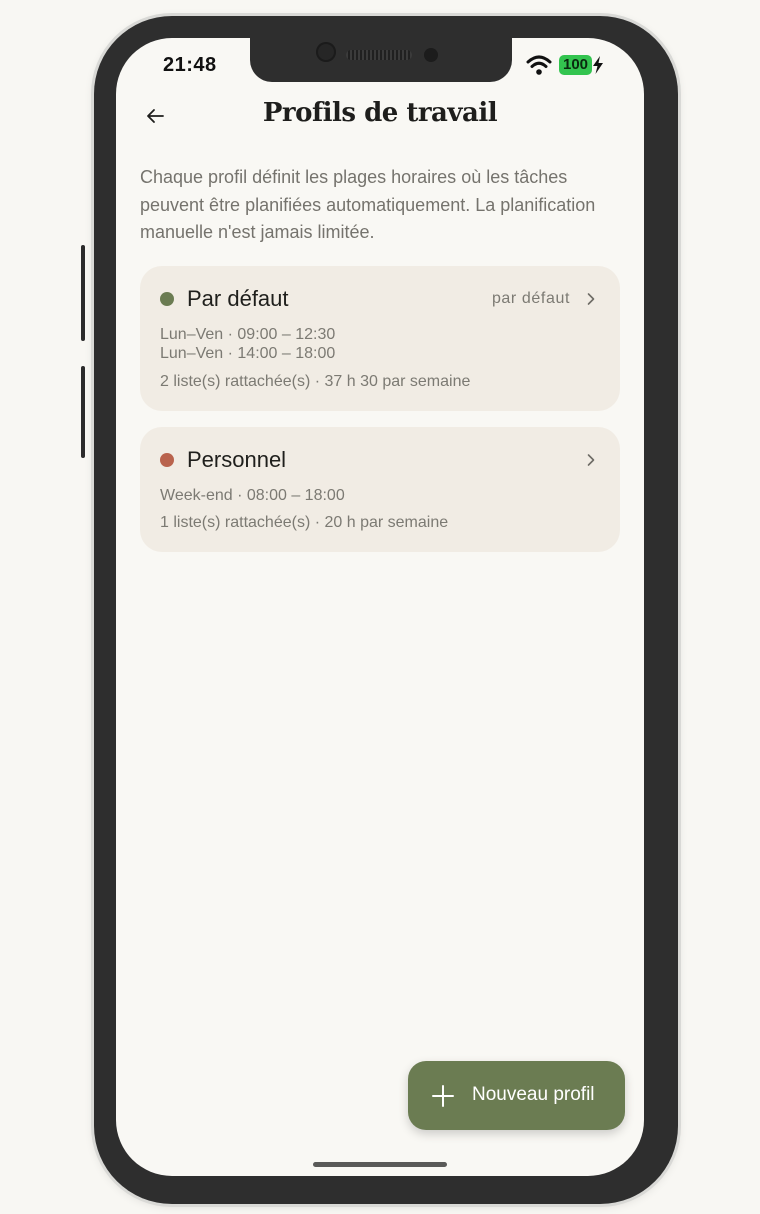 The height and width of the screenshot is (1214, 760). What do you see at coordinates (252, 495) in the screenshot?
I see `schedule-line: Week-end · 08:00 – 18:00` at bounding box center [252, 495].